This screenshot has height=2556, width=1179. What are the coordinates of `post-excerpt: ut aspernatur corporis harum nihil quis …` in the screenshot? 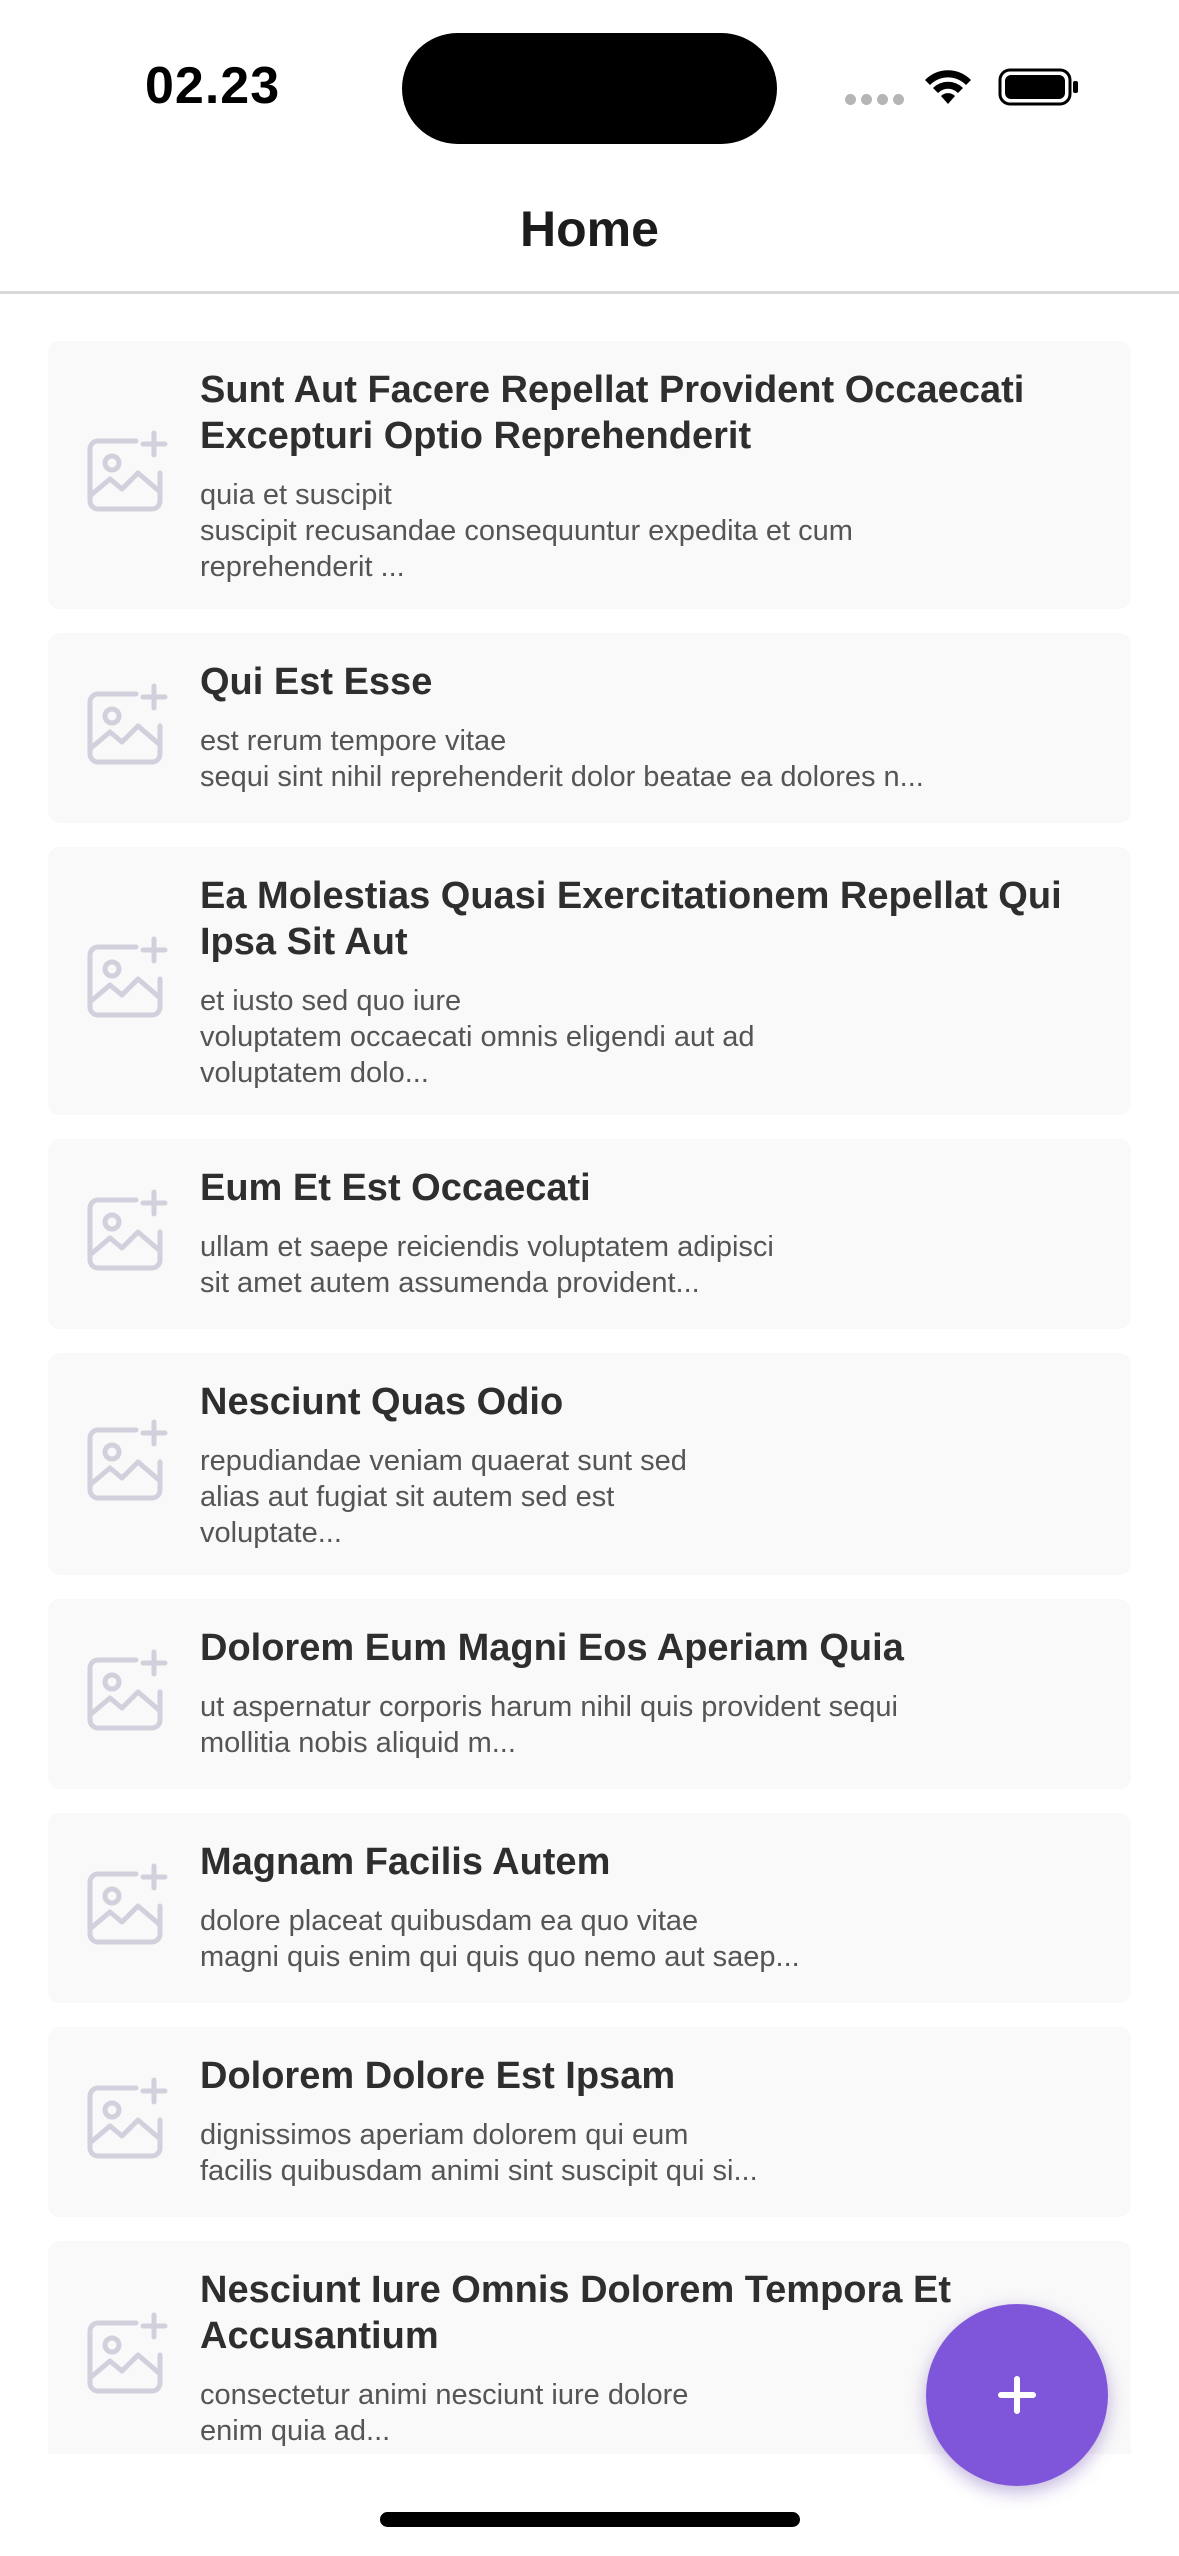 It's located at (549, 1725).